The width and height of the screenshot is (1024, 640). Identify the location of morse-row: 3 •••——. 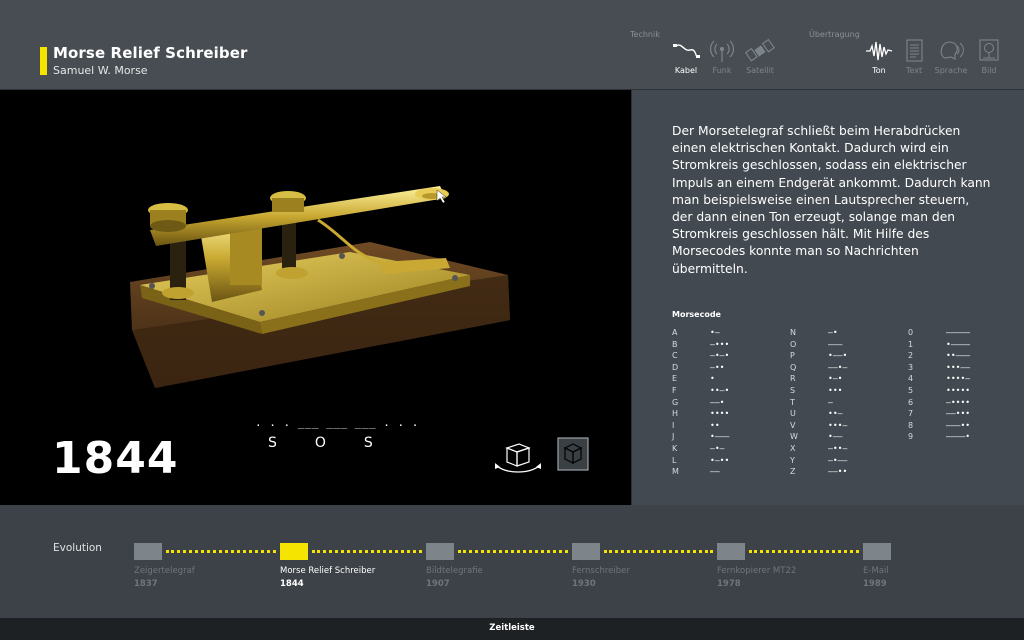
(939, 368).